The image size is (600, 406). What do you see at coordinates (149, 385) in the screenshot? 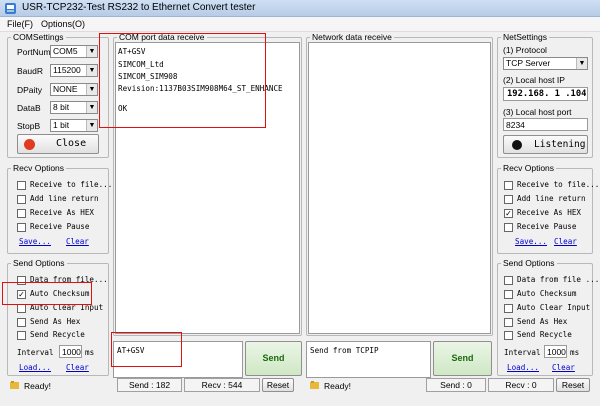
I see `left-send-count: Send : 182` at bounding box center [149, 385].